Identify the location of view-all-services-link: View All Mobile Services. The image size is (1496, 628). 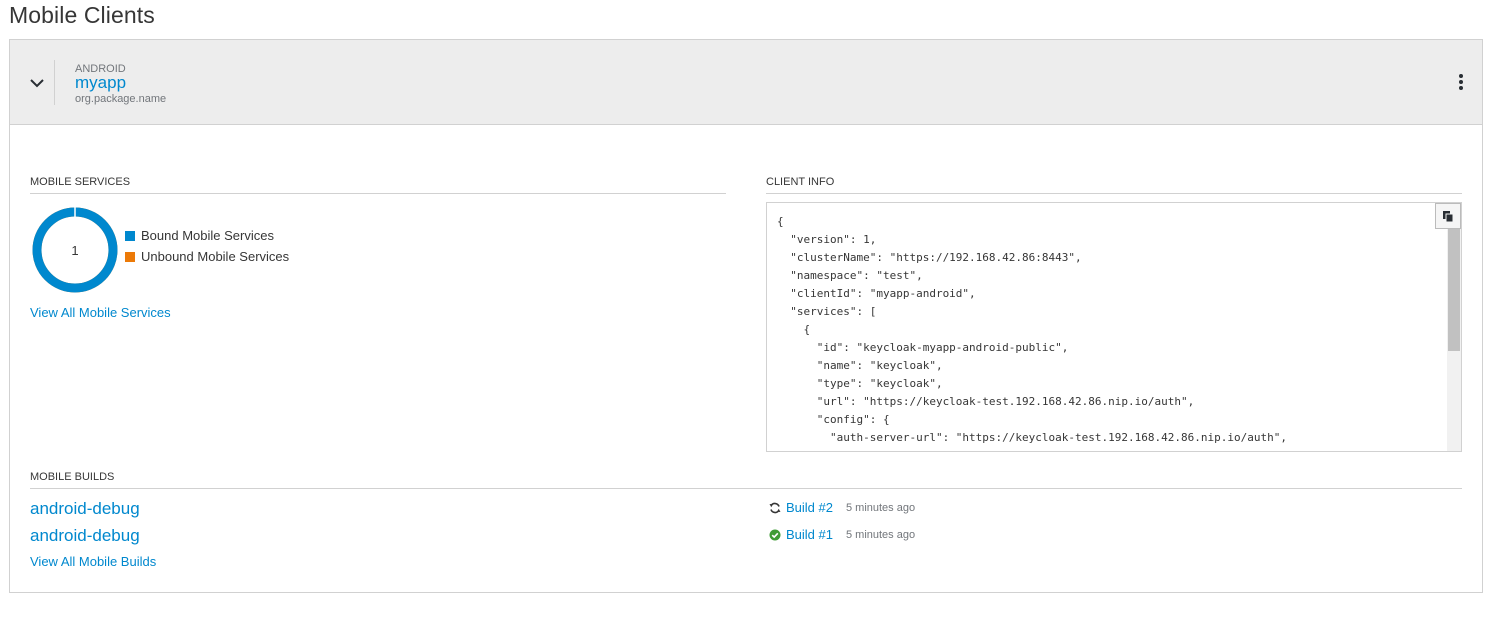
(100, 312).